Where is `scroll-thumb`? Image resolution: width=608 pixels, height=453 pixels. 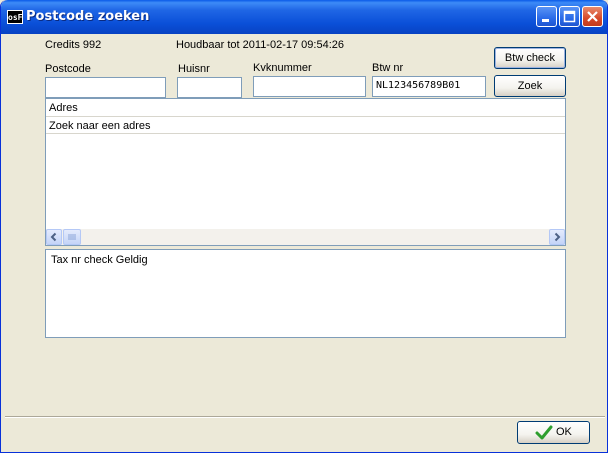 scroll-thumb is located at coordinates (72, 237).